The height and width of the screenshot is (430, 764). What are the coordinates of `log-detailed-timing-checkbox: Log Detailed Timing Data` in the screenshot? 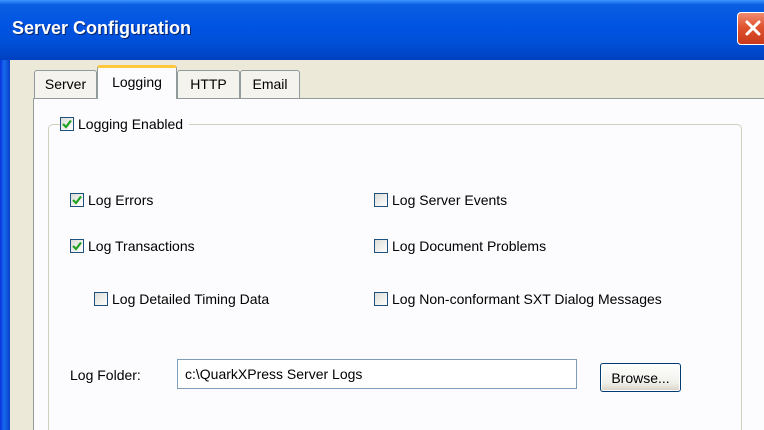 It's located at (182, 299).